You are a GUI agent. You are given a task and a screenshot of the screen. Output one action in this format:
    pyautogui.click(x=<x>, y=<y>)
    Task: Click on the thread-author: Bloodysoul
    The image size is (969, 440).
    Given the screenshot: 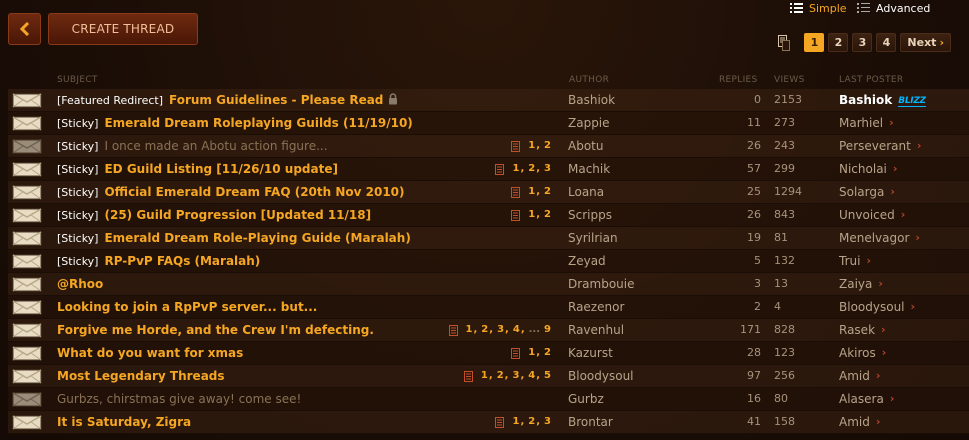 What is the action you would take?
    pyautogui.click(x=601, y=376)
    